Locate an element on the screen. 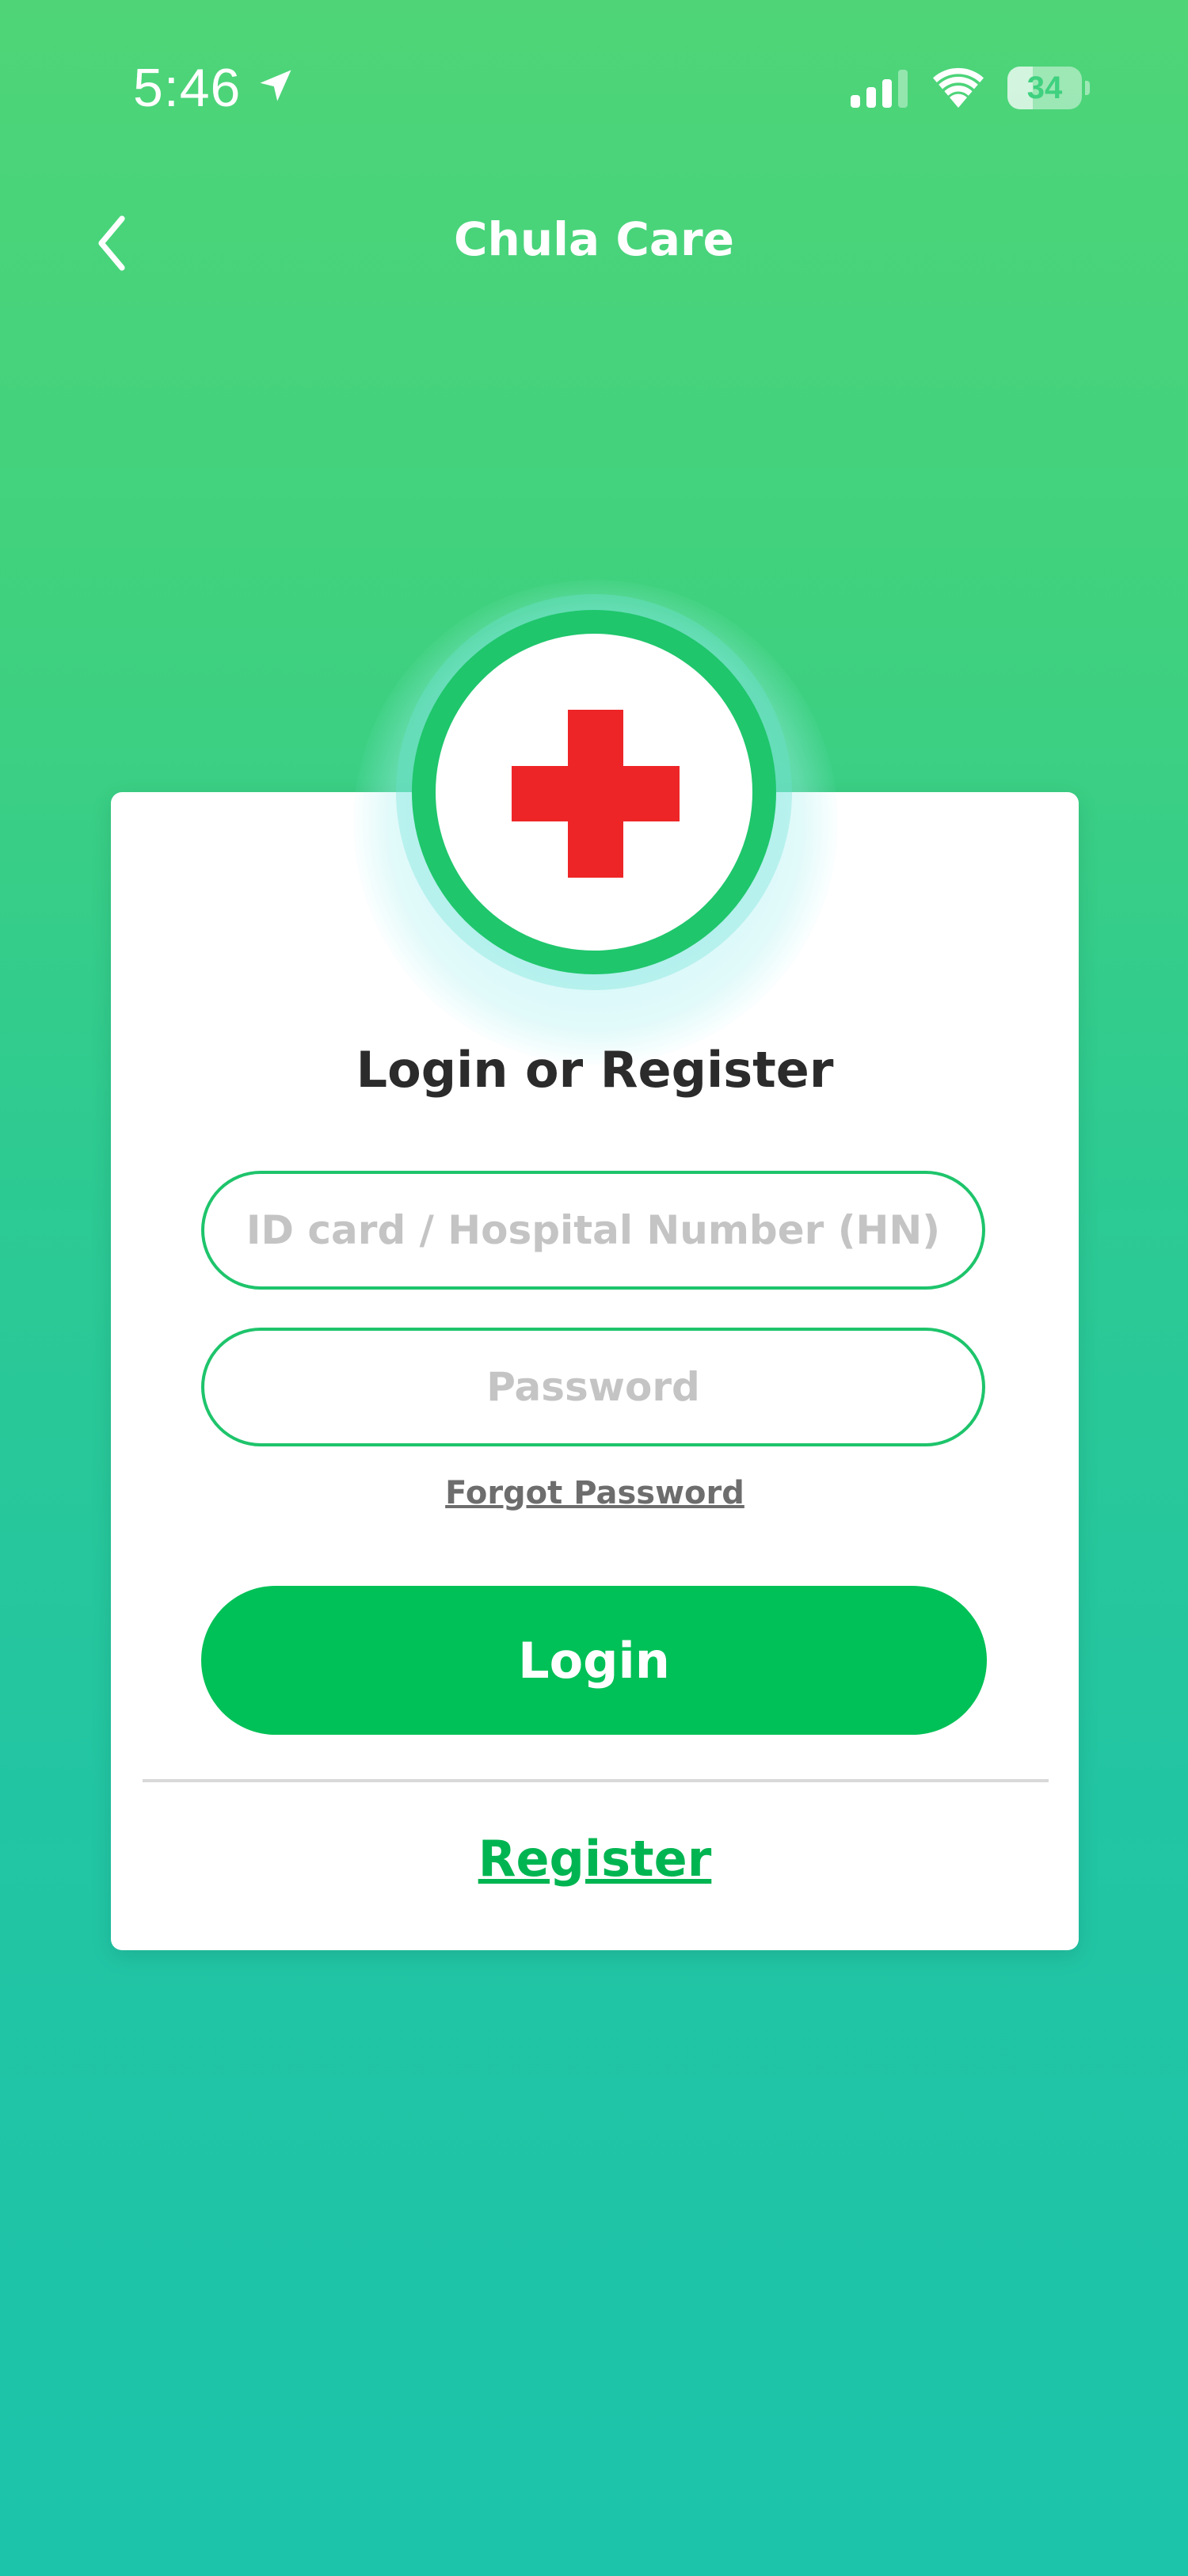 The width and height of the screenshot is (1188, 2576). battery-body: 34 is located at coordinates (1044, 88).